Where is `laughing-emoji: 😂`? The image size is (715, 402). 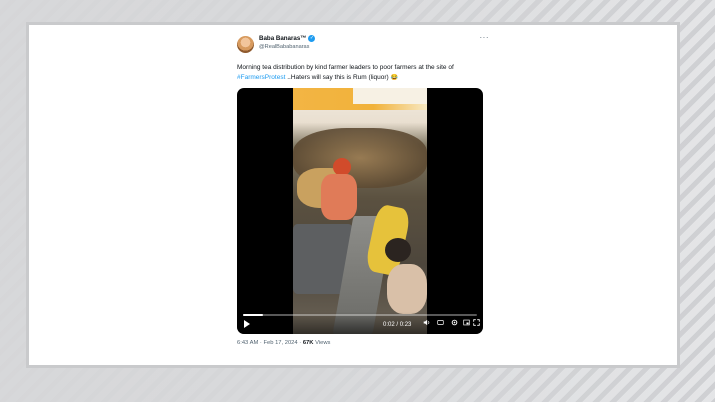 laughing-emoji: 😂 is located at coordinates (394, 77).